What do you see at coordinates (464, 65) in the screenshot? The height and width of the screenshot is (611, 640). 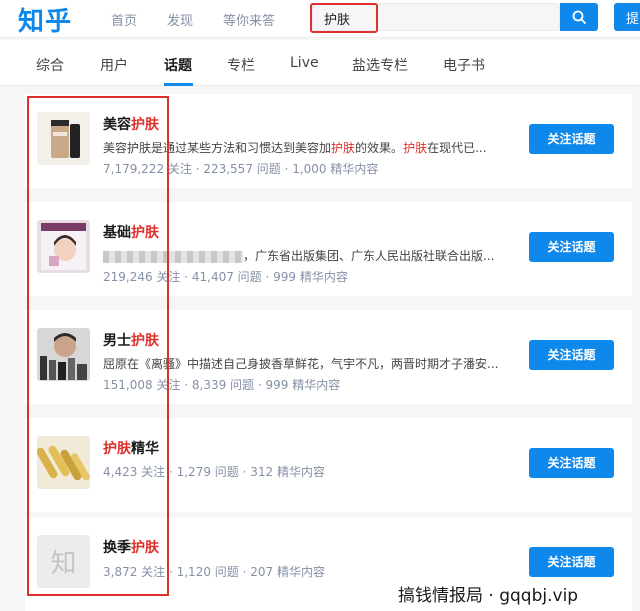 I see `tab-ebooks: 电子书` at bounding box center [464, 65].